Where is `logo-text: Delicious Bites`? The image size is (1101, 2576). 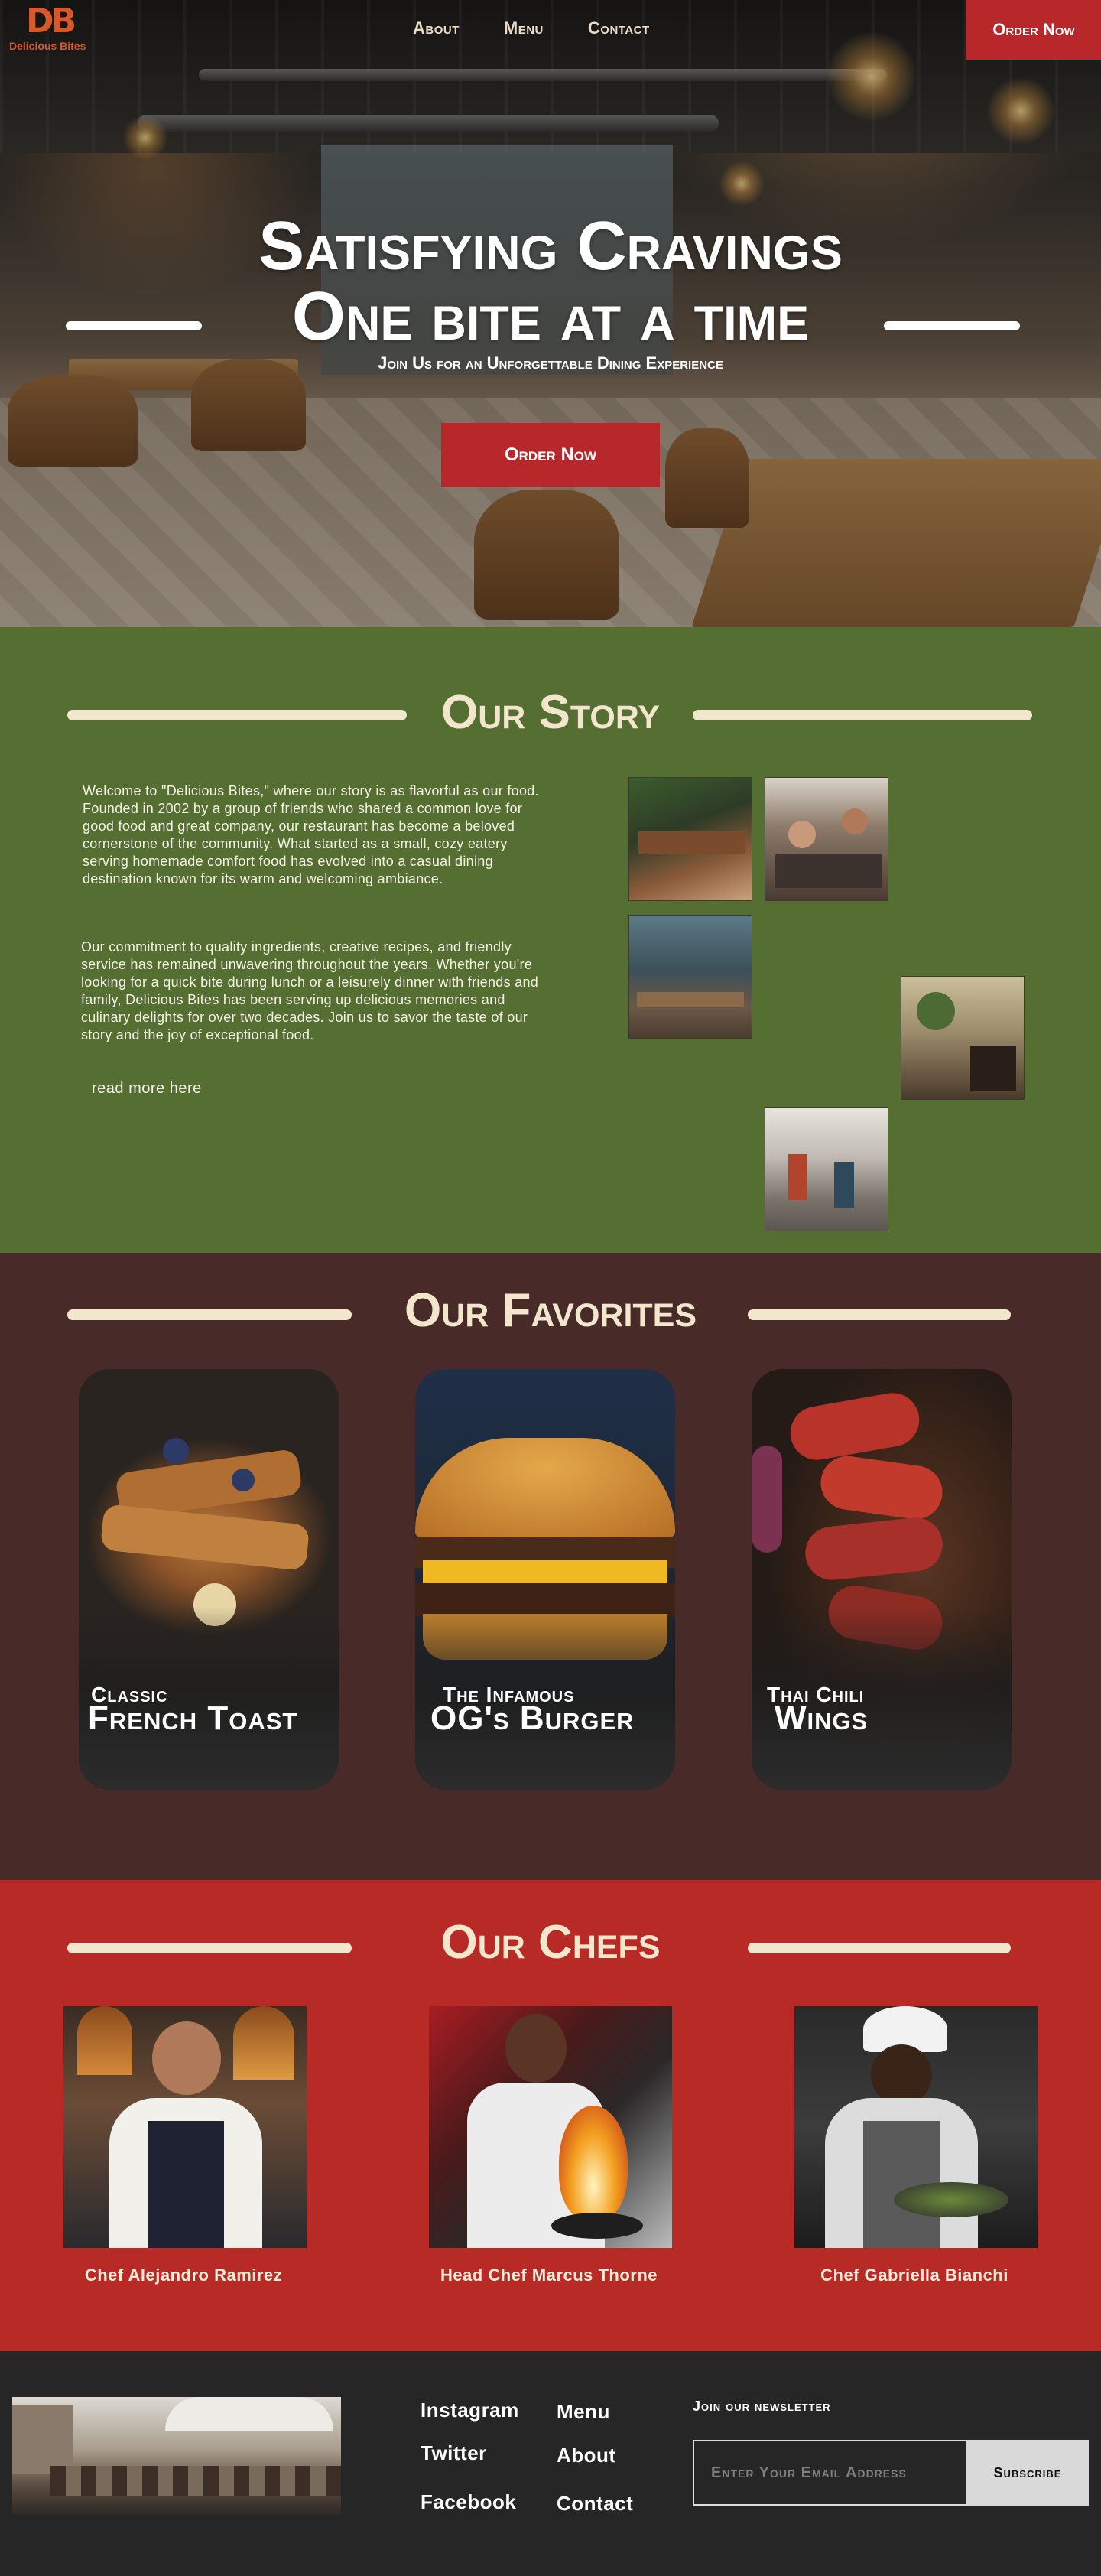
logo-text: Delicious Bites is located at coordinates (47, 46).